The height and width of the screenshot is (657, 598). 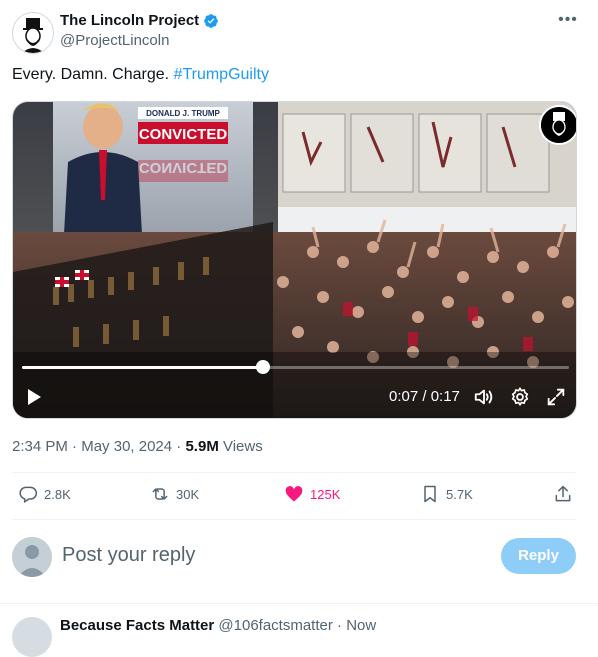 What do you see at coordinates (174, 494) in the screenshot?
I see `repost-action: 30K` at bounding box center [174, 494].